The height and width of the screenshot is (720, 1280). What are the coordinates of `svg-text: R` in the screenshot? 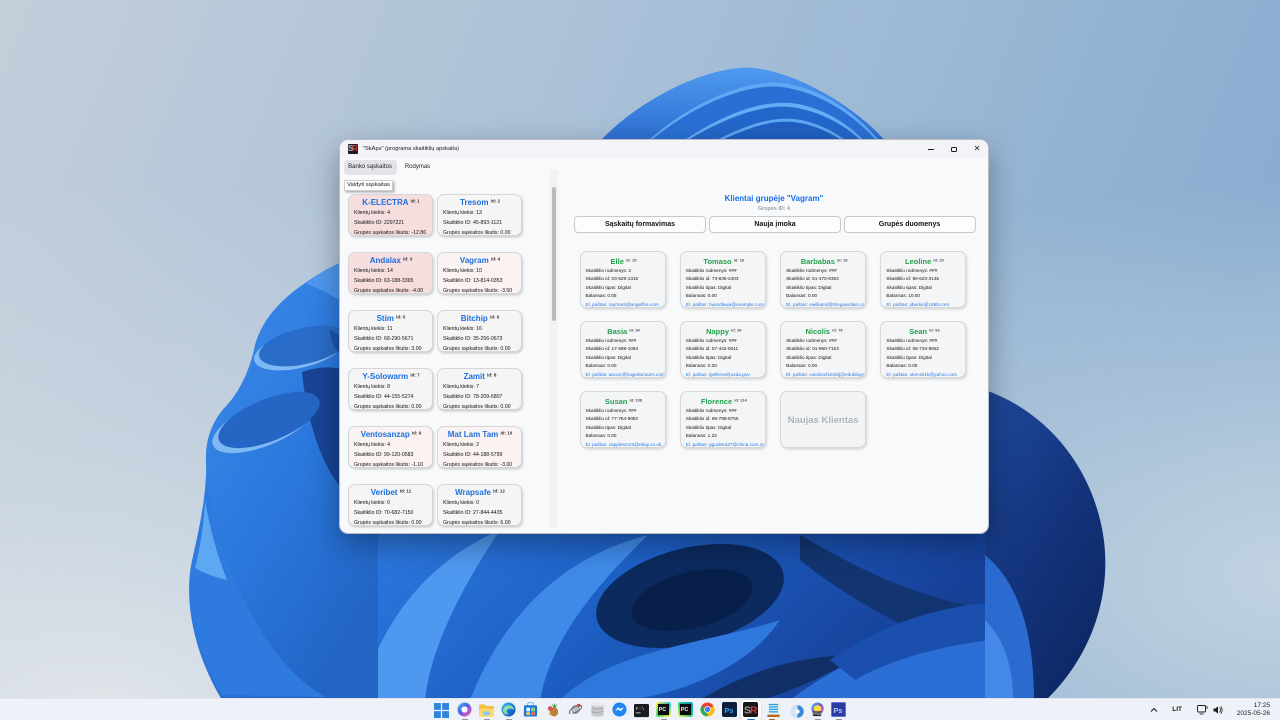 It's located at (754, 710).